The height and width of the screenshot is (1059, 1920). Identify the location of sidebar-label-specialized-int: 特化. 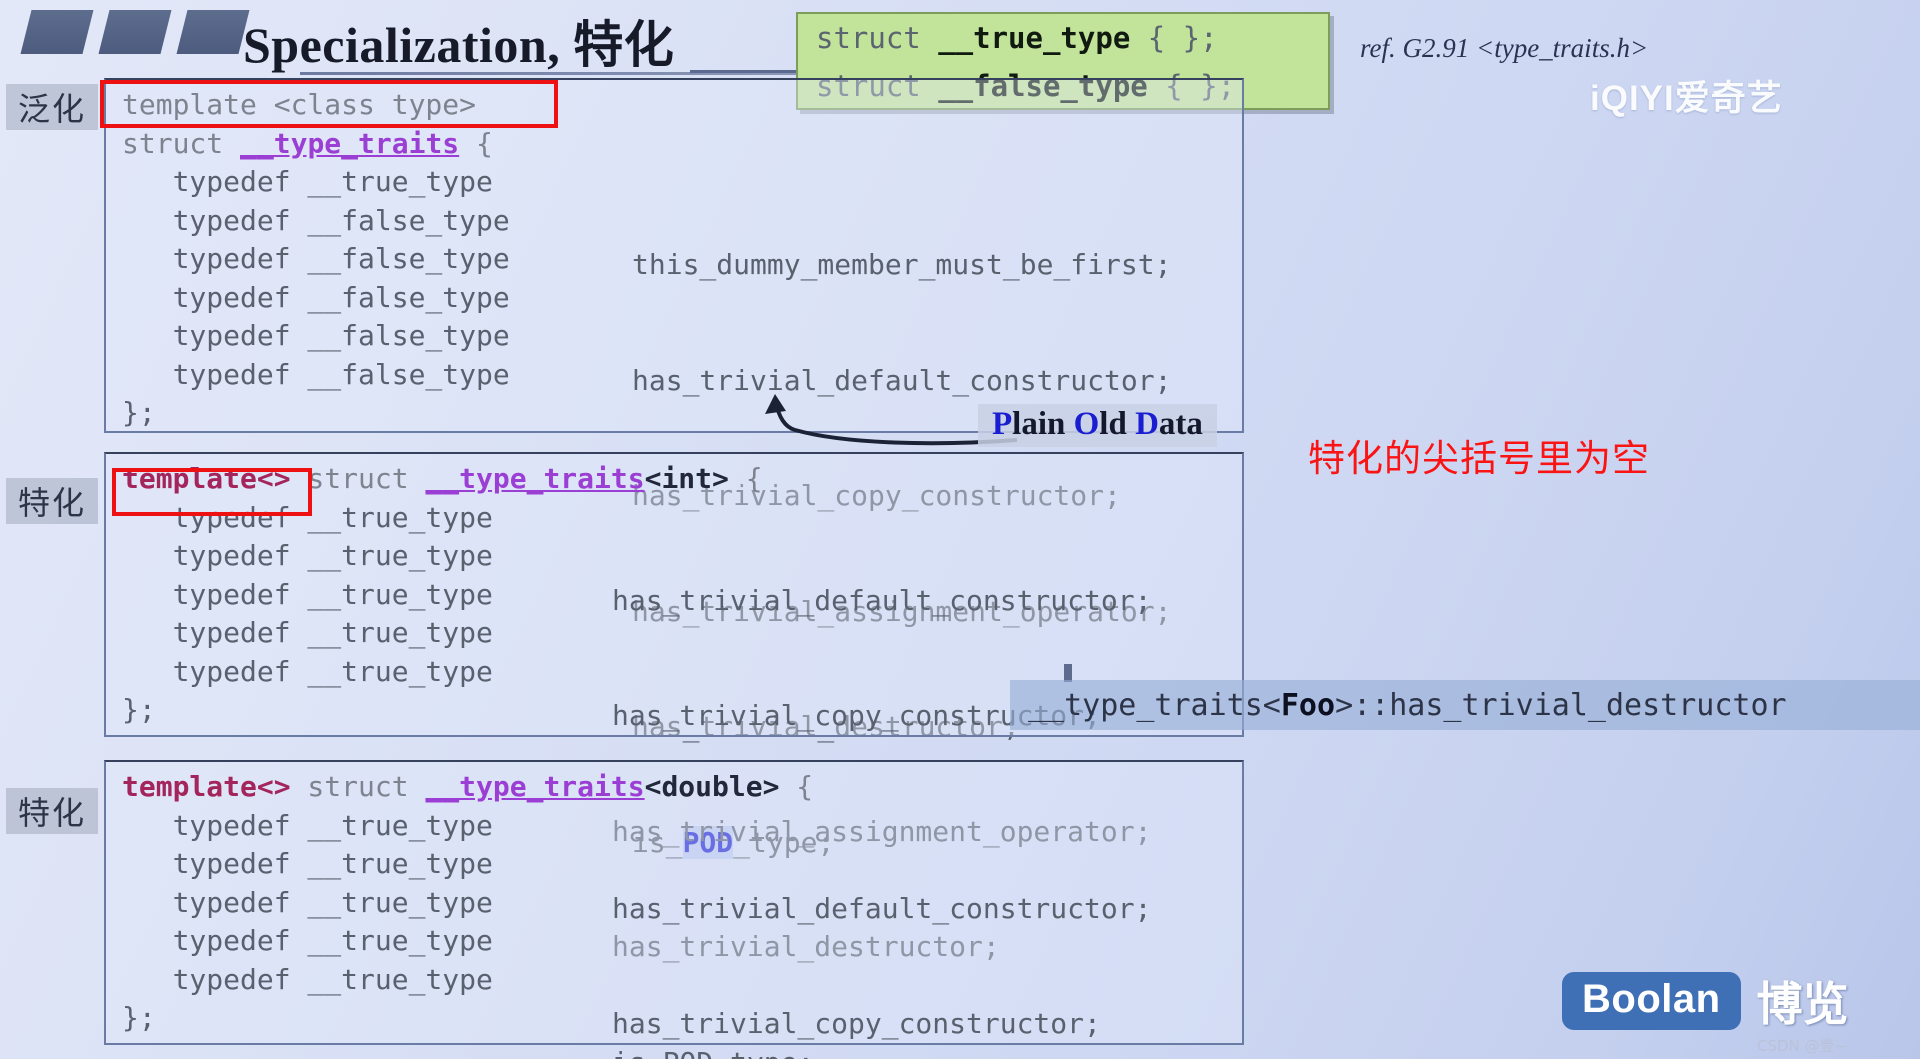
(52, 501).